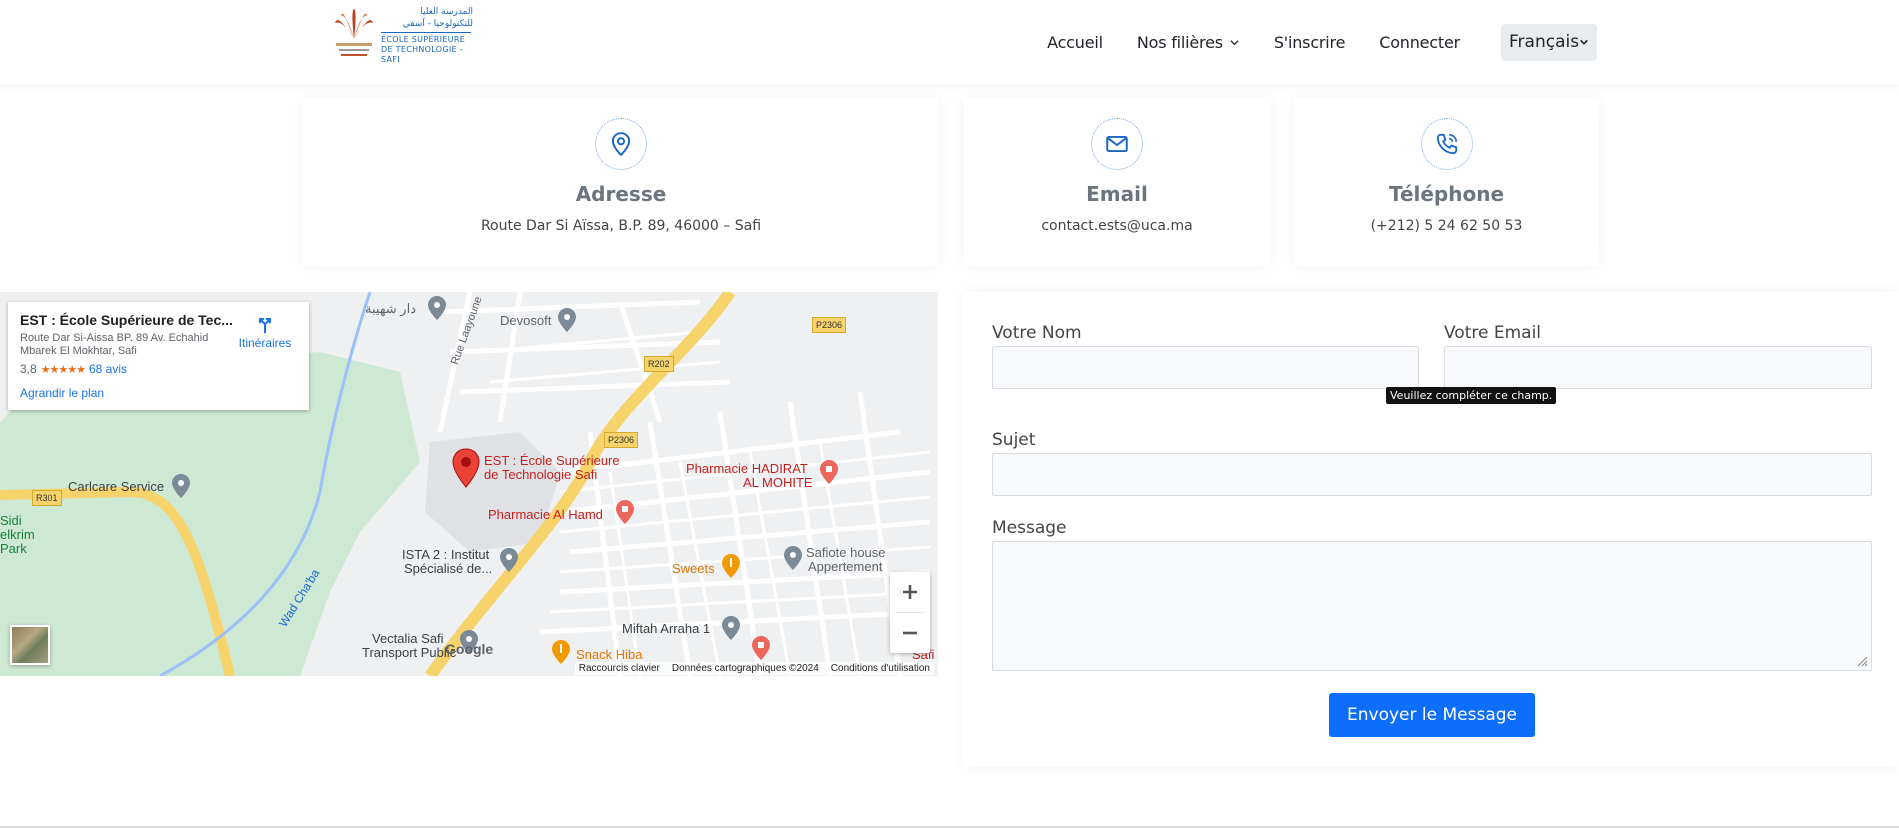 This screenshot has height=828, width=1899. What do you see at coordinates (1658, 367) in the screenshot?
I see `email-input` at bounding box center [1658, 367].